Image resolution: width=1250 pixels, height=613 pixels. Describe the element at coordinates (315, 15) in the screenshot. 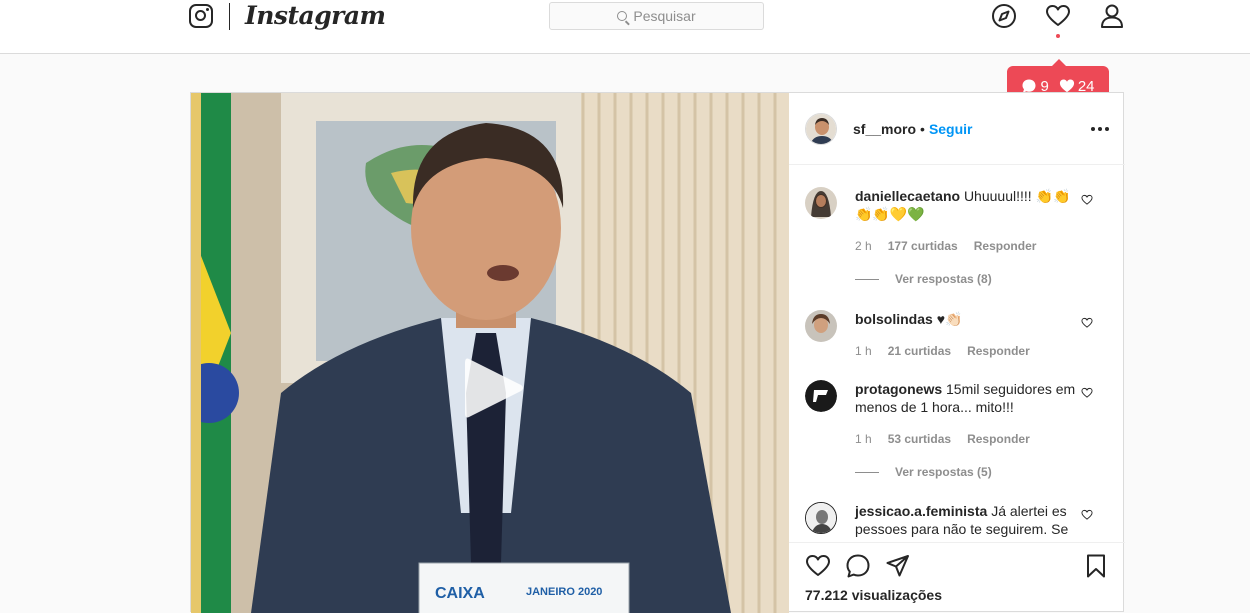

I see `instagram-logo: Instagram` at that location.